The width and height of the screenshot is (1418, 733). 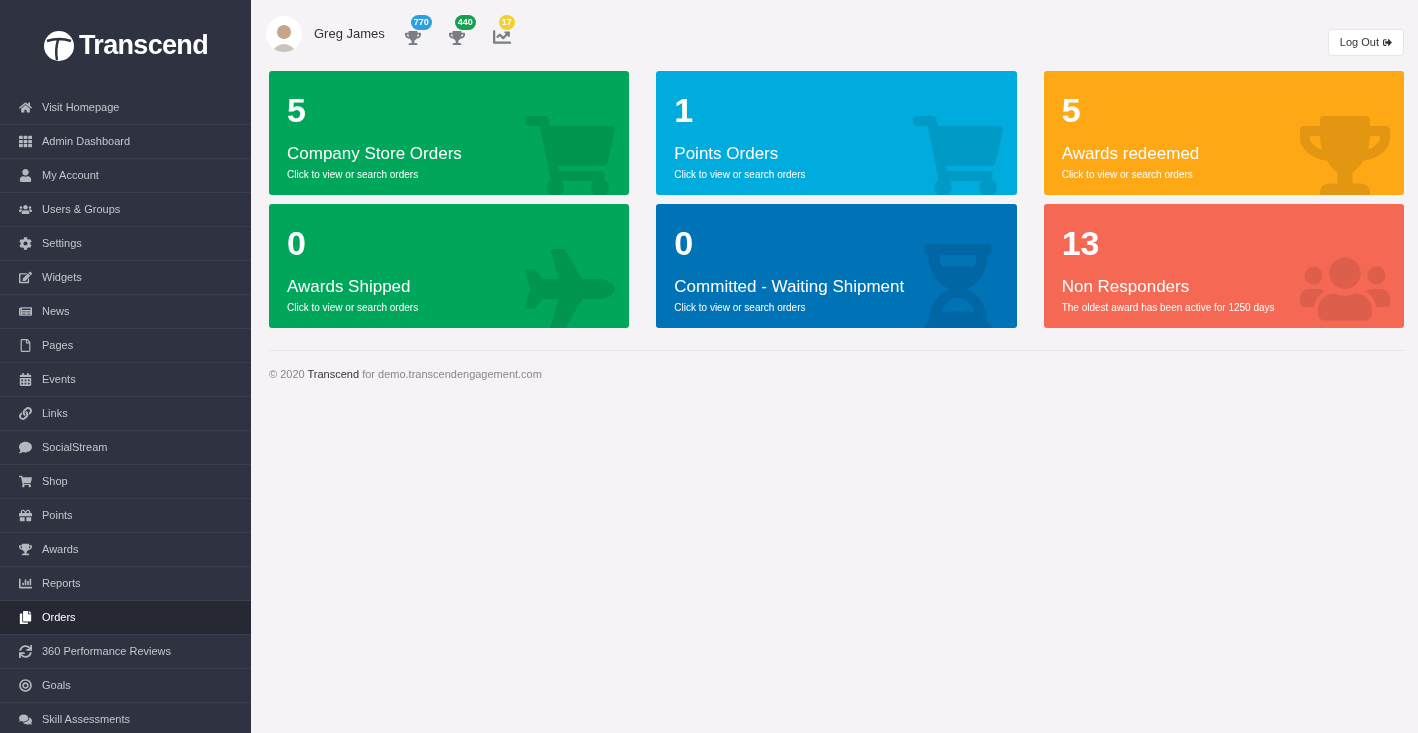 What do you see at coordinates (349, 287) in the screenshot?
I see `card-title: Awards Shipped` at bounding box center [349, 287].